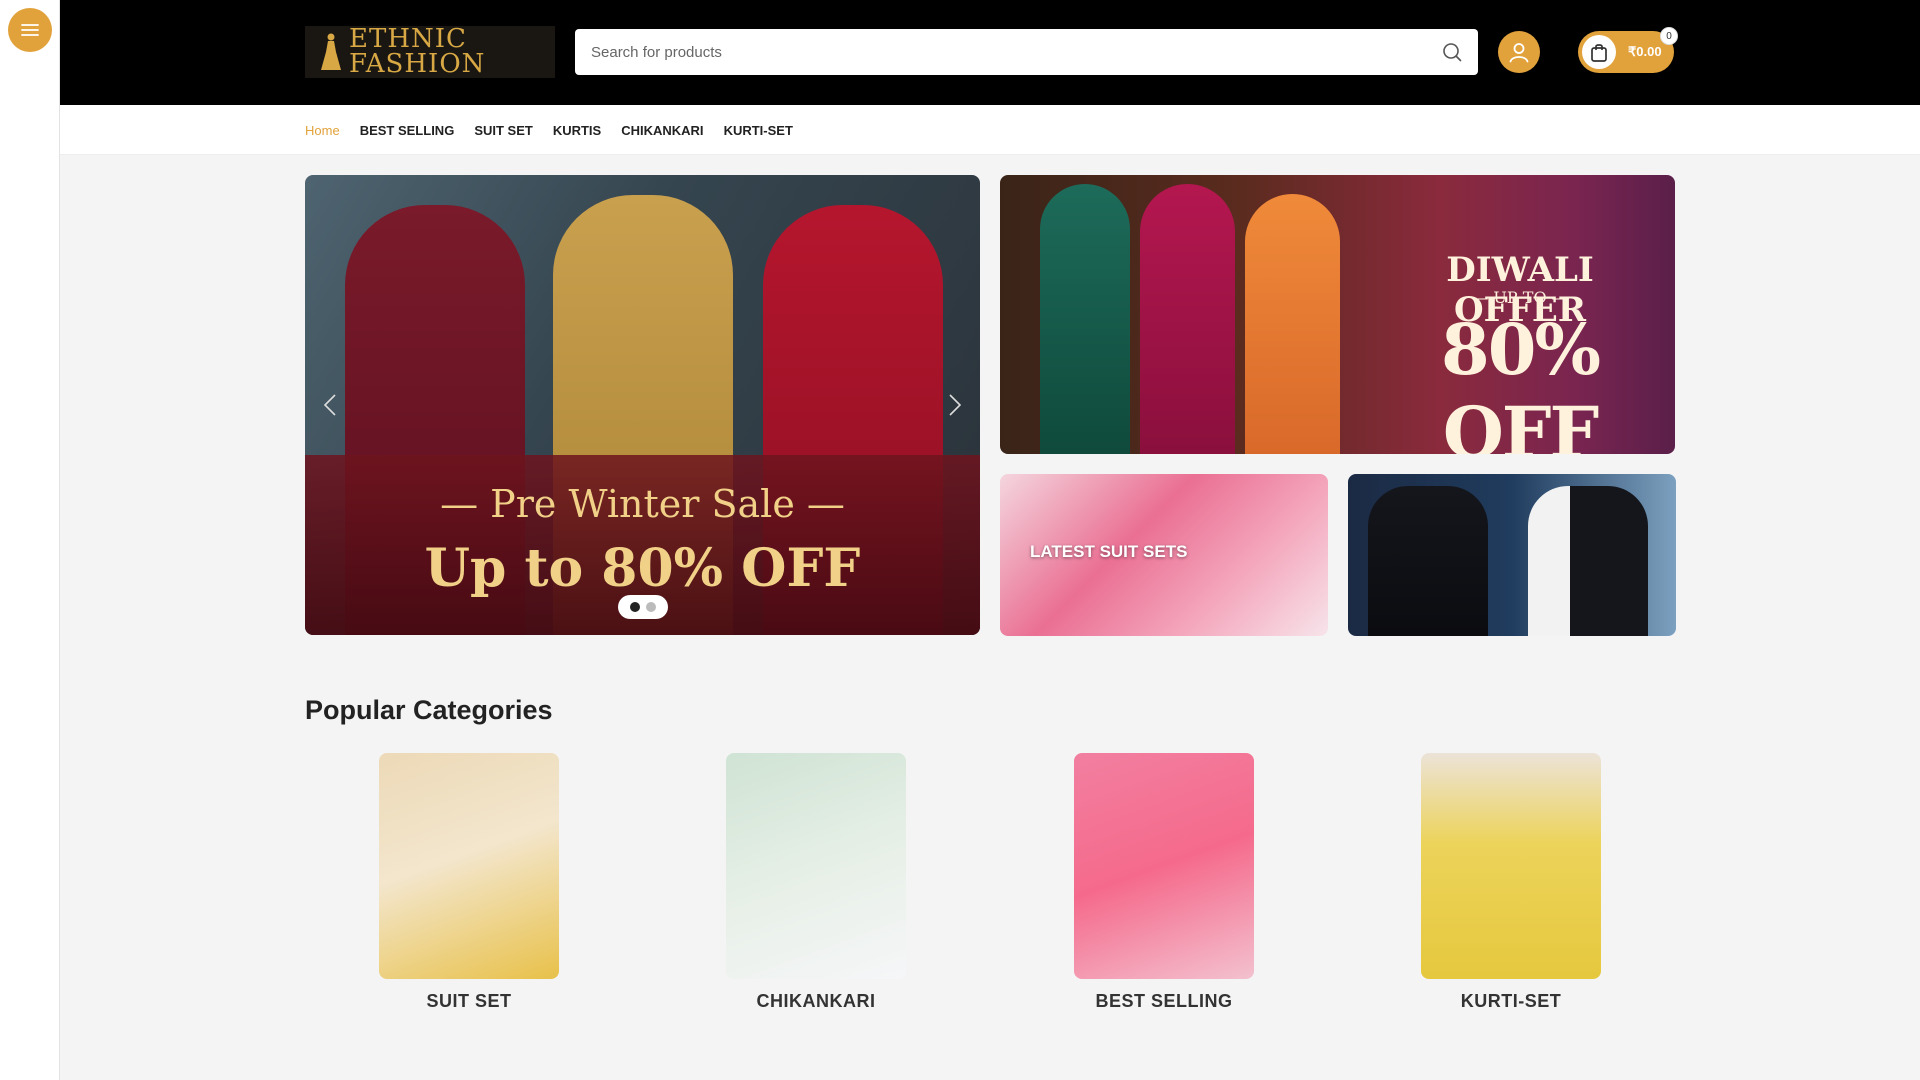 The height and width of the screenshot is (1080, 1920). I want to click on logo-text: ETHNIC FASHION, so click(417, 52).